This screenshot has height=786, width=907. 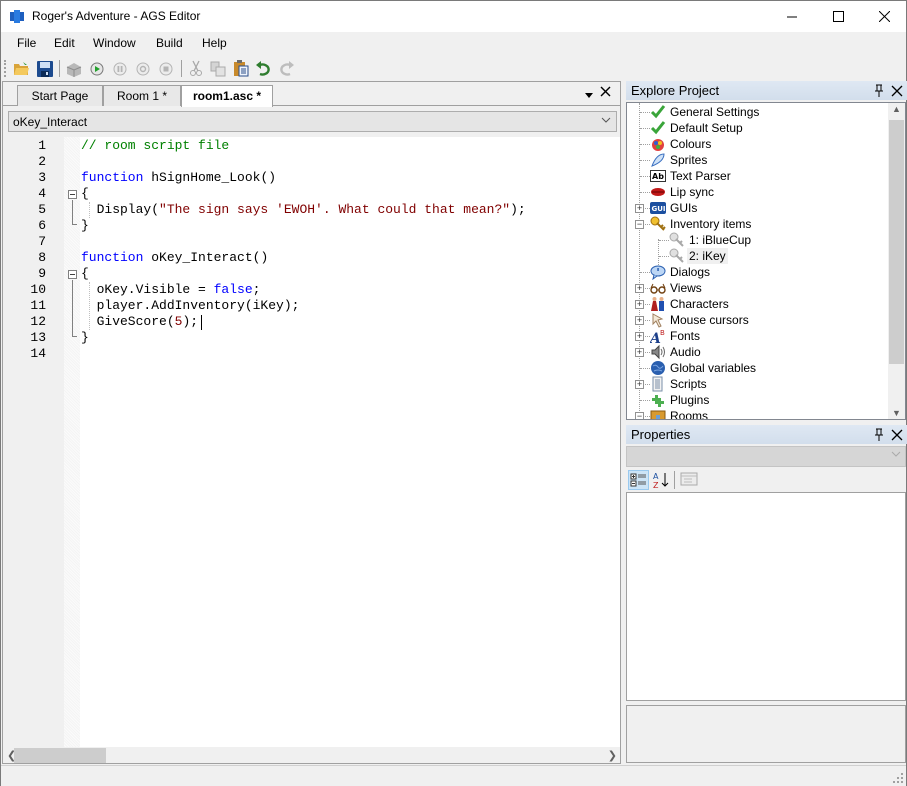 I want to click on line-number: 8, so click(x=42, y=257).